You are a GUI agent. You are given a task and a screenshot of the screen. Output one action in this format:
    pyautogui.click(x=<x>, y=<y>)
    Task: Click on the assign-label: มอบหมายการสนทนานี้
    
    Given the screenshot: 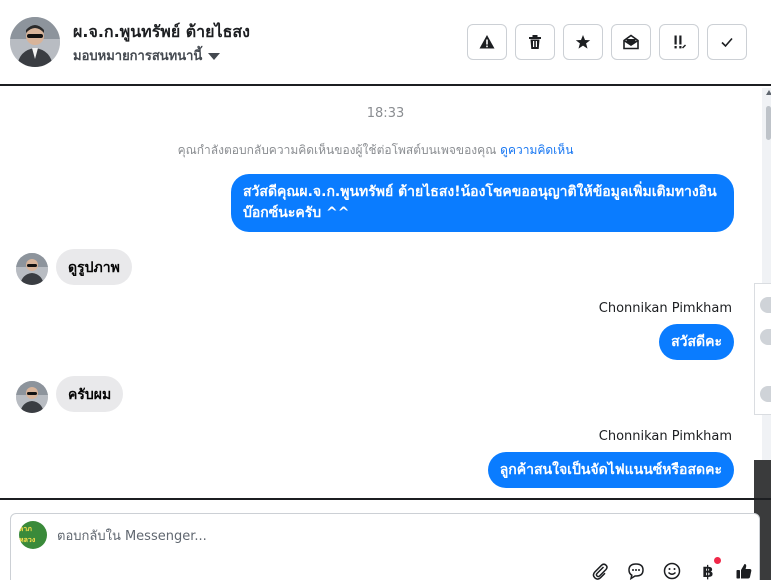 What is the action you would take?
    pyautogui.click(x=138, y=56)
    